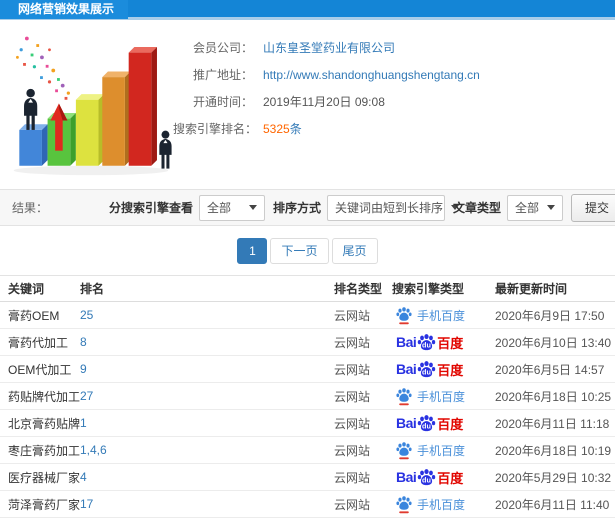 This screenshot has height=520, width=615. Describe the element at coordinates (207, 477) in the screenshot. I see `rank-link: 4` at that location.